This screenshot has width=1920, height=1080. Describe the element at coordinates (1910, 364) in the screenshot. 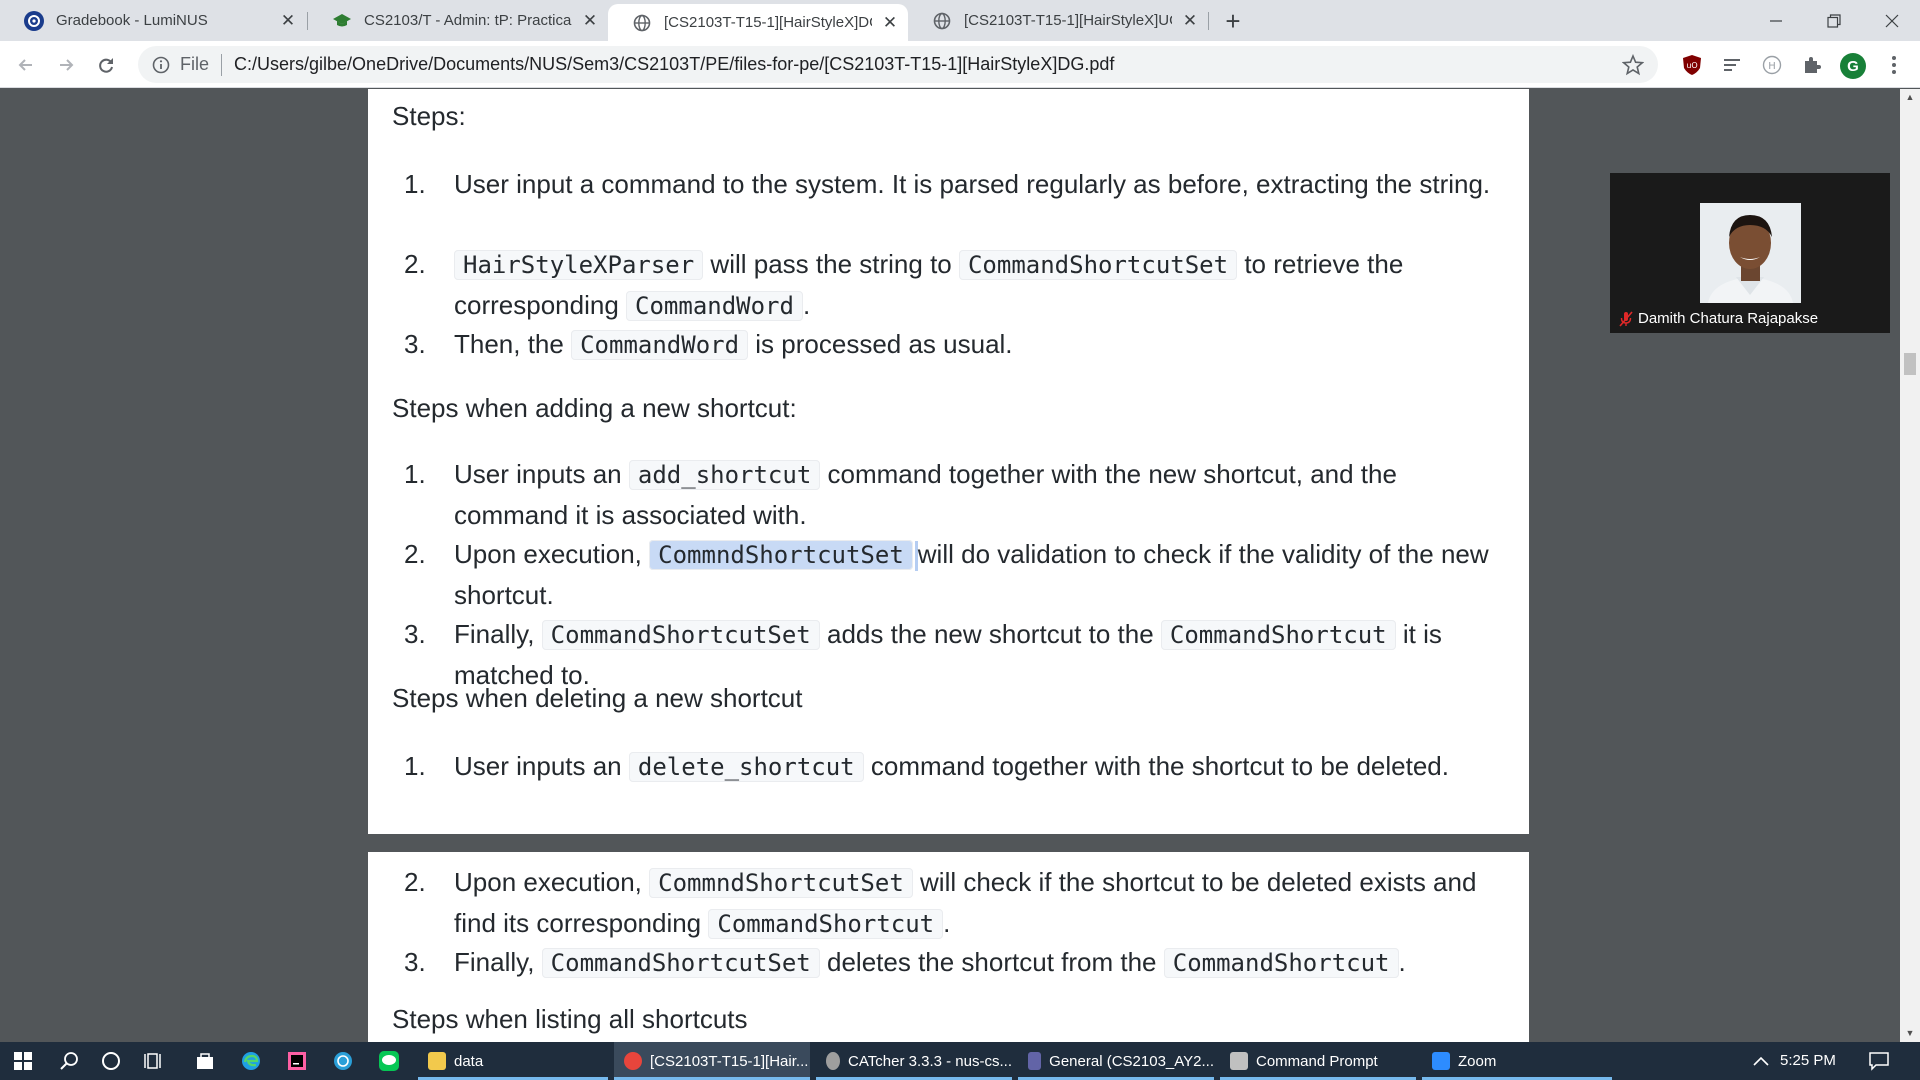

I see `scroll-thumb` at that location.